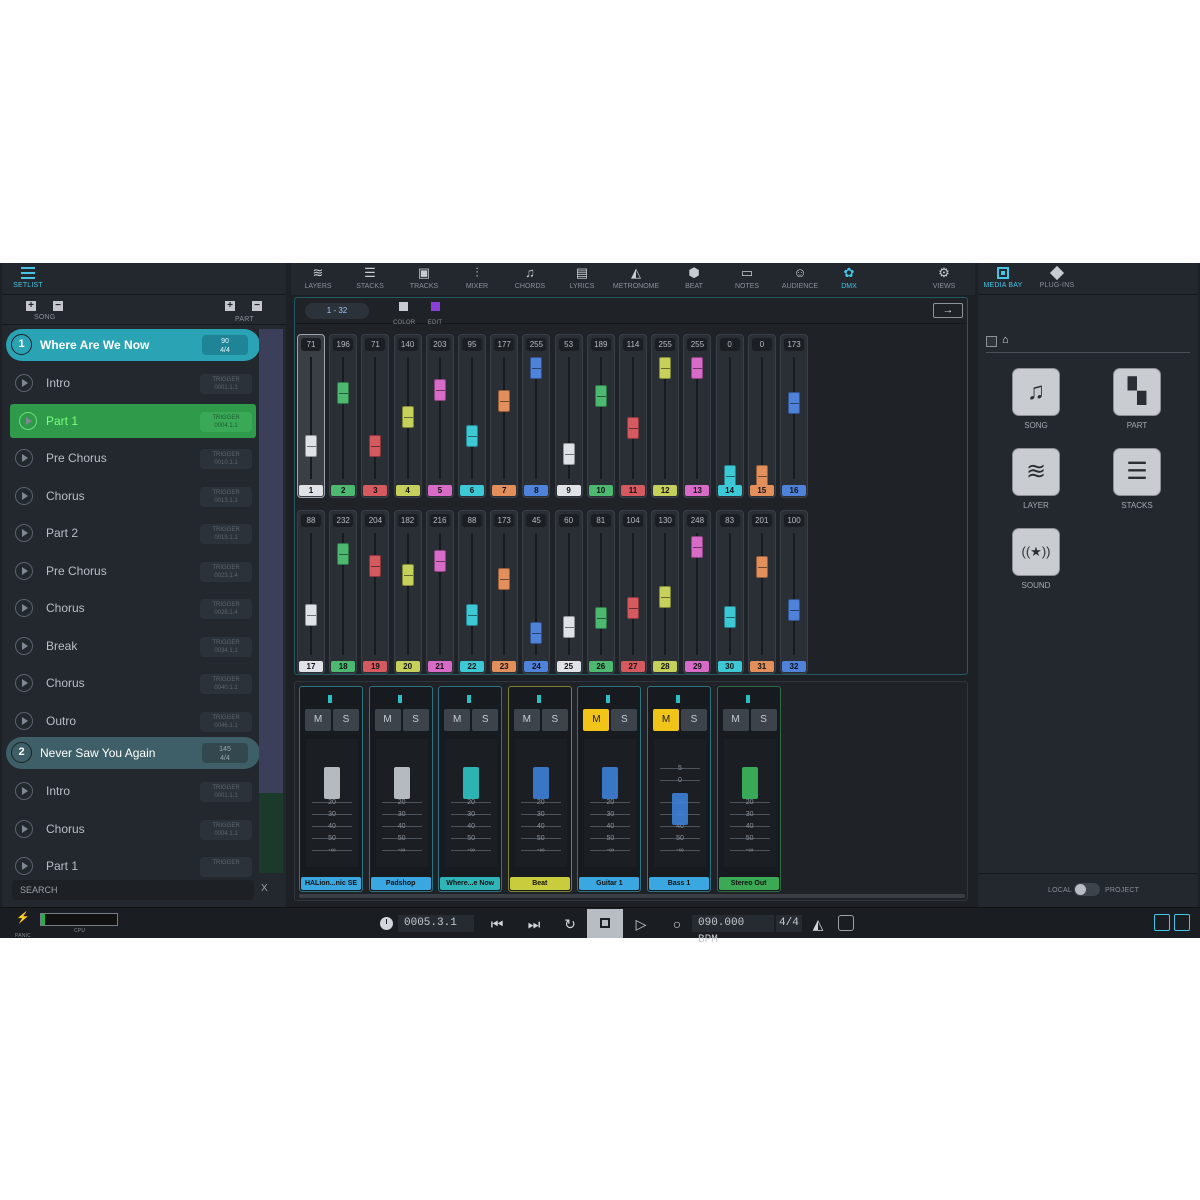 The image size is (1200, 1200). What do you see at coordinates (424, 278) in the screenshot?
I see `nav-tracks: ▣ TRACKS` at bounding box center [424, 278].